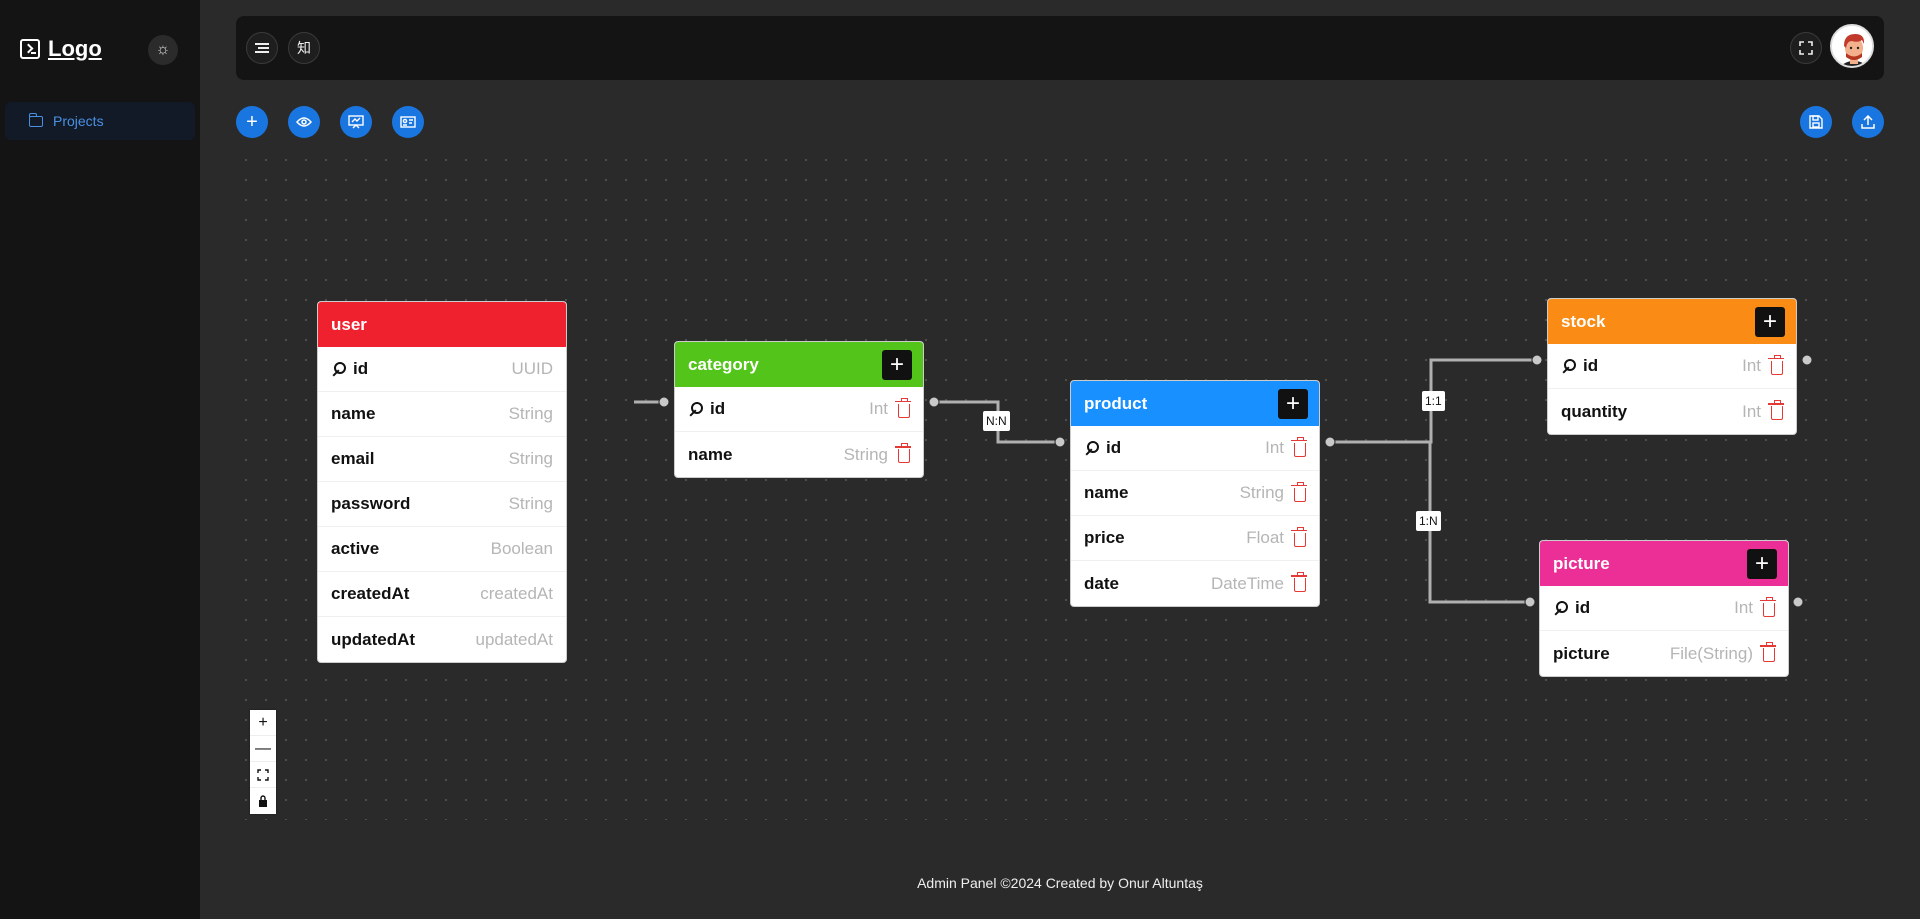 The image size is (1920, 919). I want to click on table-header: product +, so click(1195, 403).